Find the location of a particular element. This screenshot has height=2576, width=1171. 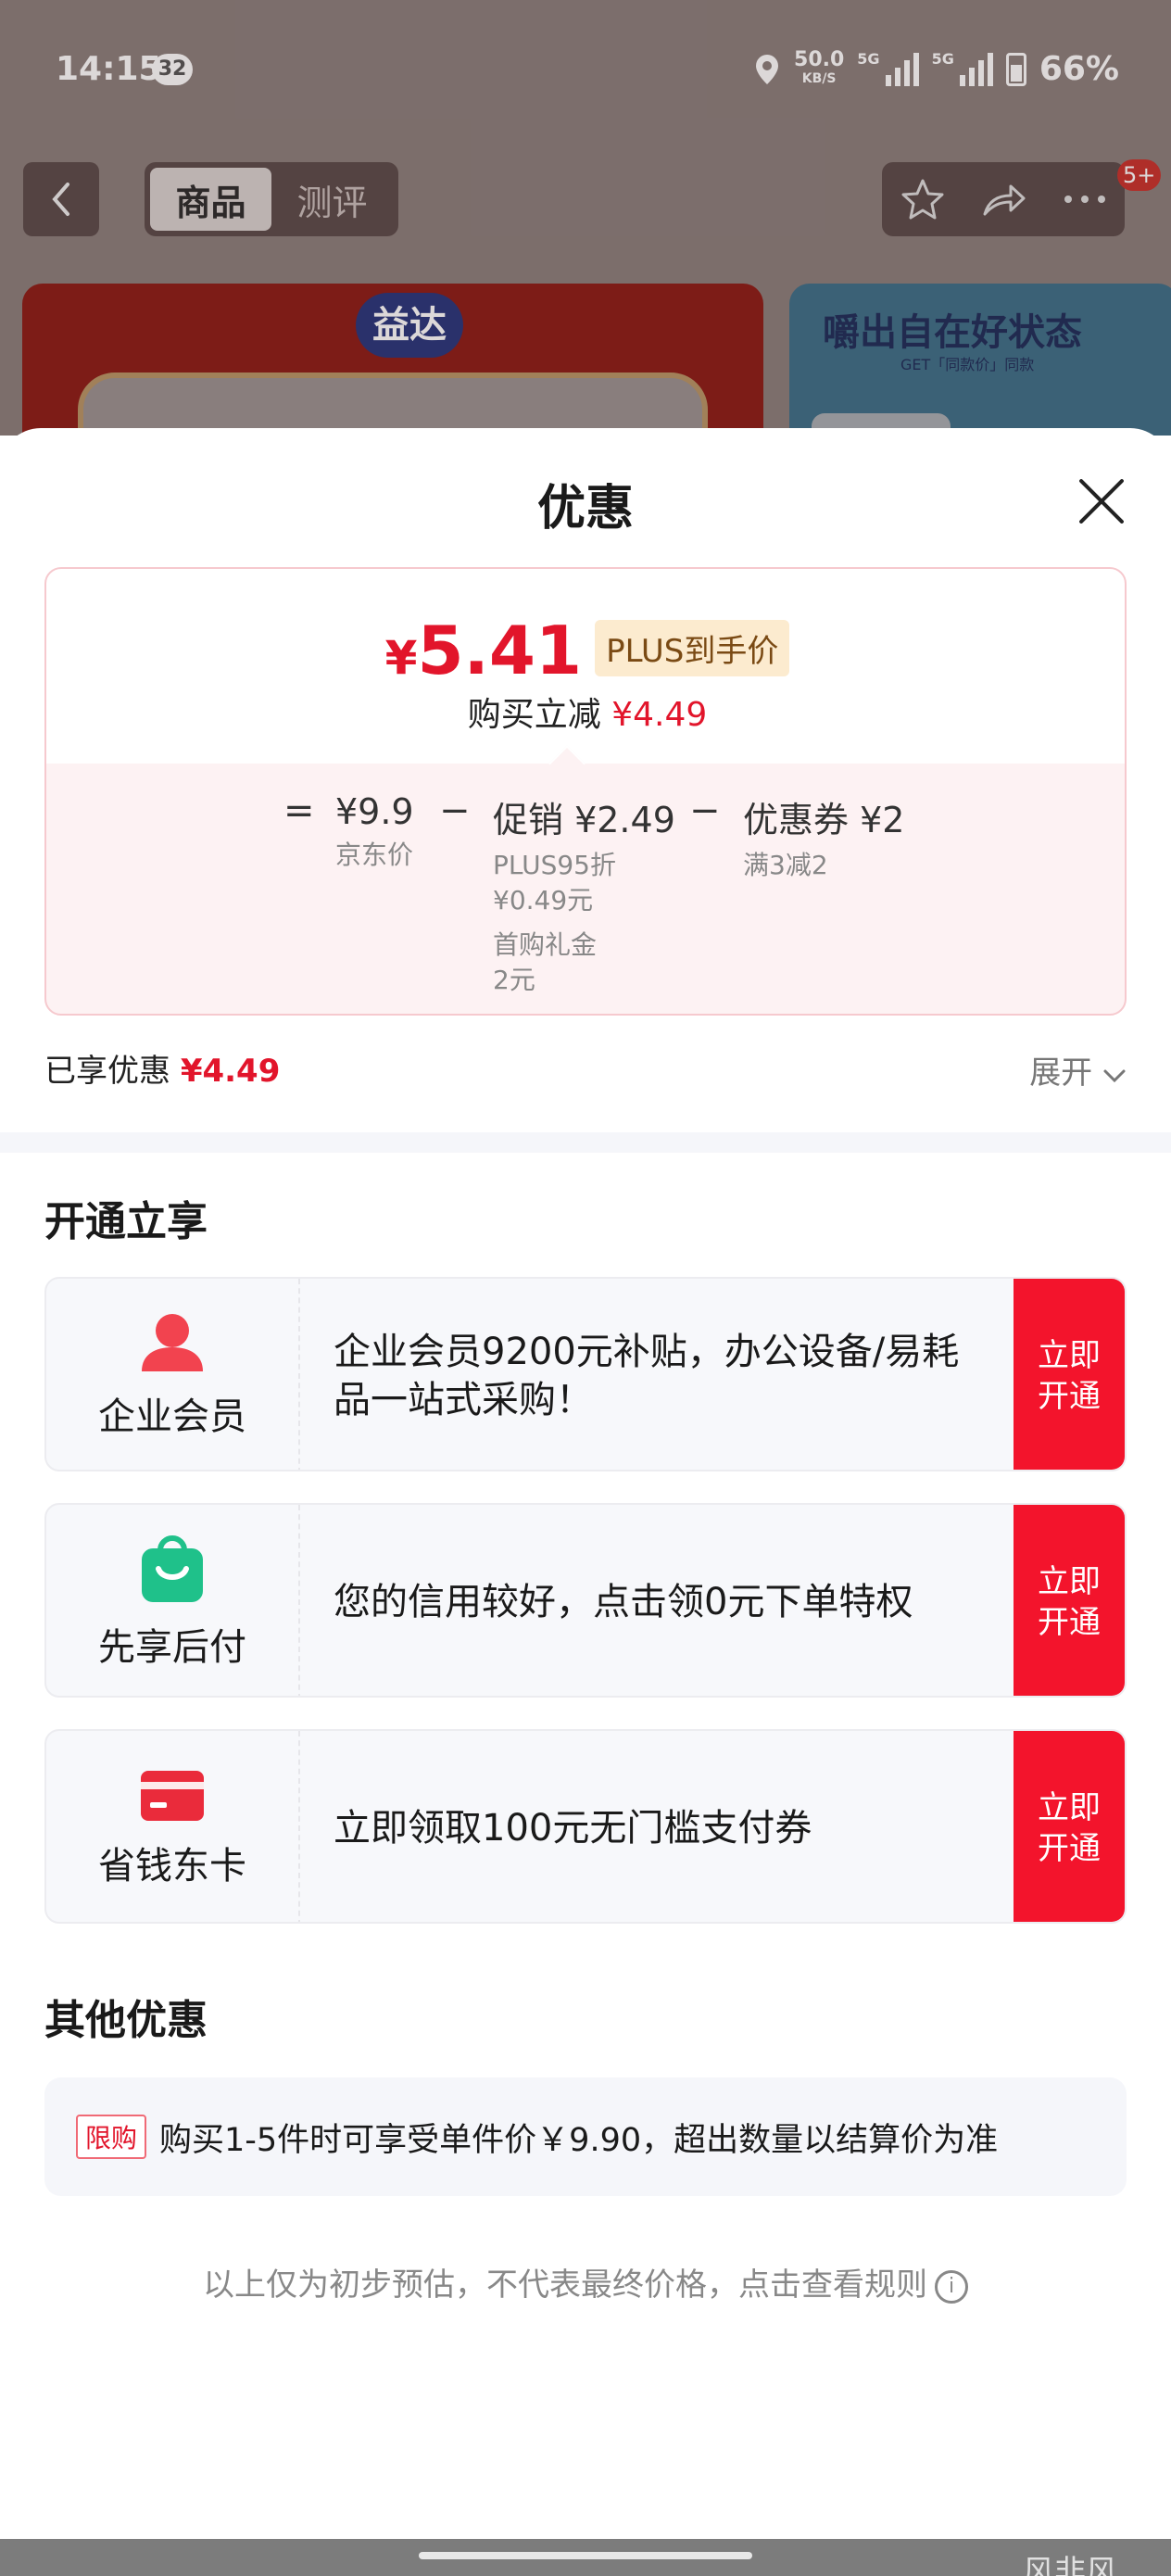

brand-logo: 益达 is located at coordinates (410, 325).